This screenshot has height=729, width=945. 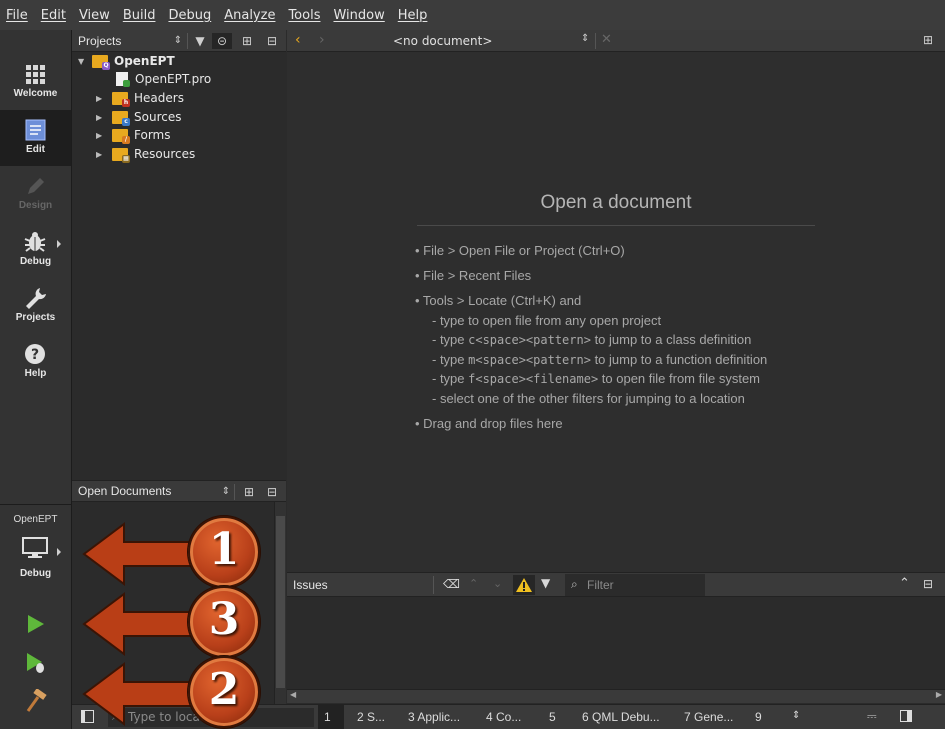 What do you see at coordinates (293, 694) in the screenshot?
I see `scroll-left-icon: ◀` at bounding box center [293, 694].